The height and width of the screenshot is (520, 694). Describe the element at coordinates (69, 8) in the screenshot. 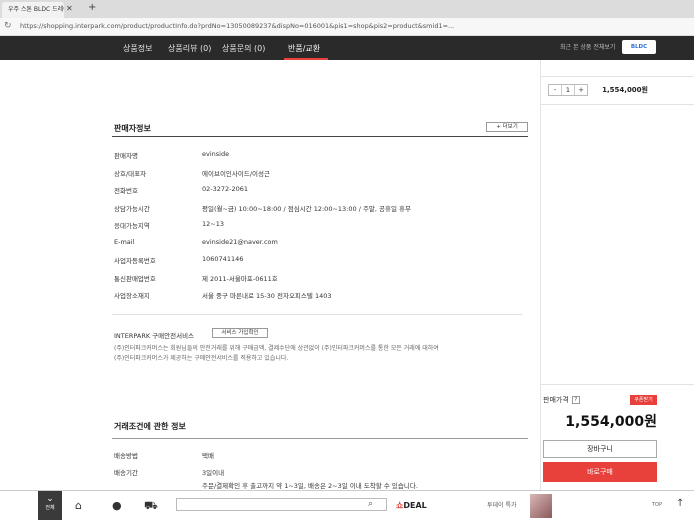

I see `tab-close-icon: ✕` at that location.